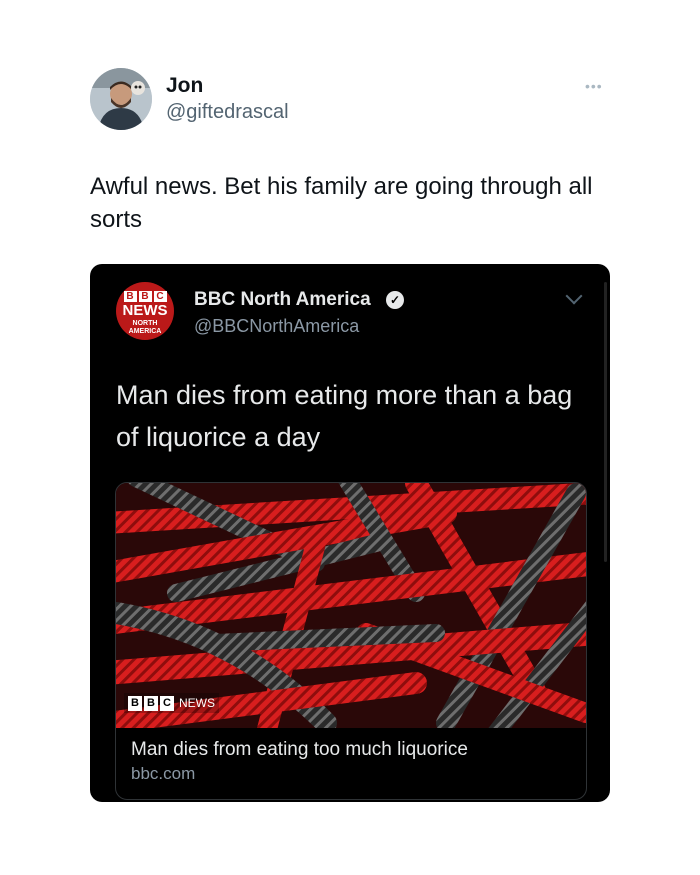 The width and height of the screenshot is (700, 875). What do you see at coordinates (167, 703) in the screenshot?
I see `badge-block: C` at bounding box center [167, 703].